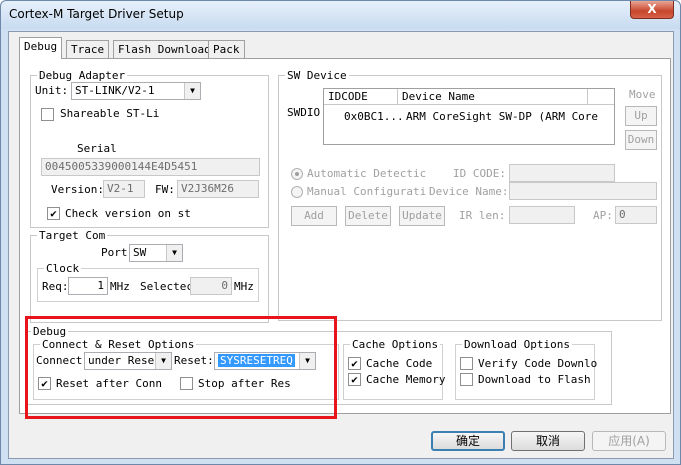  I want to click on ok-button: 确定, so click(468, 441).